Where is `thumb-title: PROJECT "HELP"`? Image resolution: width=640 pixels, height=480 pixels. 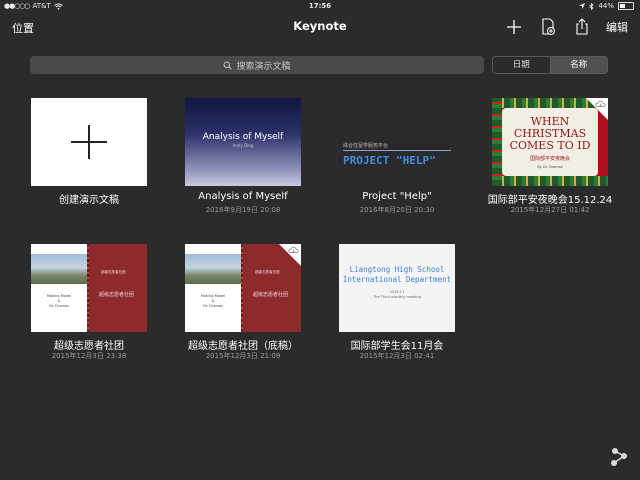
thumb-title: PROJECT "HELP" is located at coordinates (389, 160).